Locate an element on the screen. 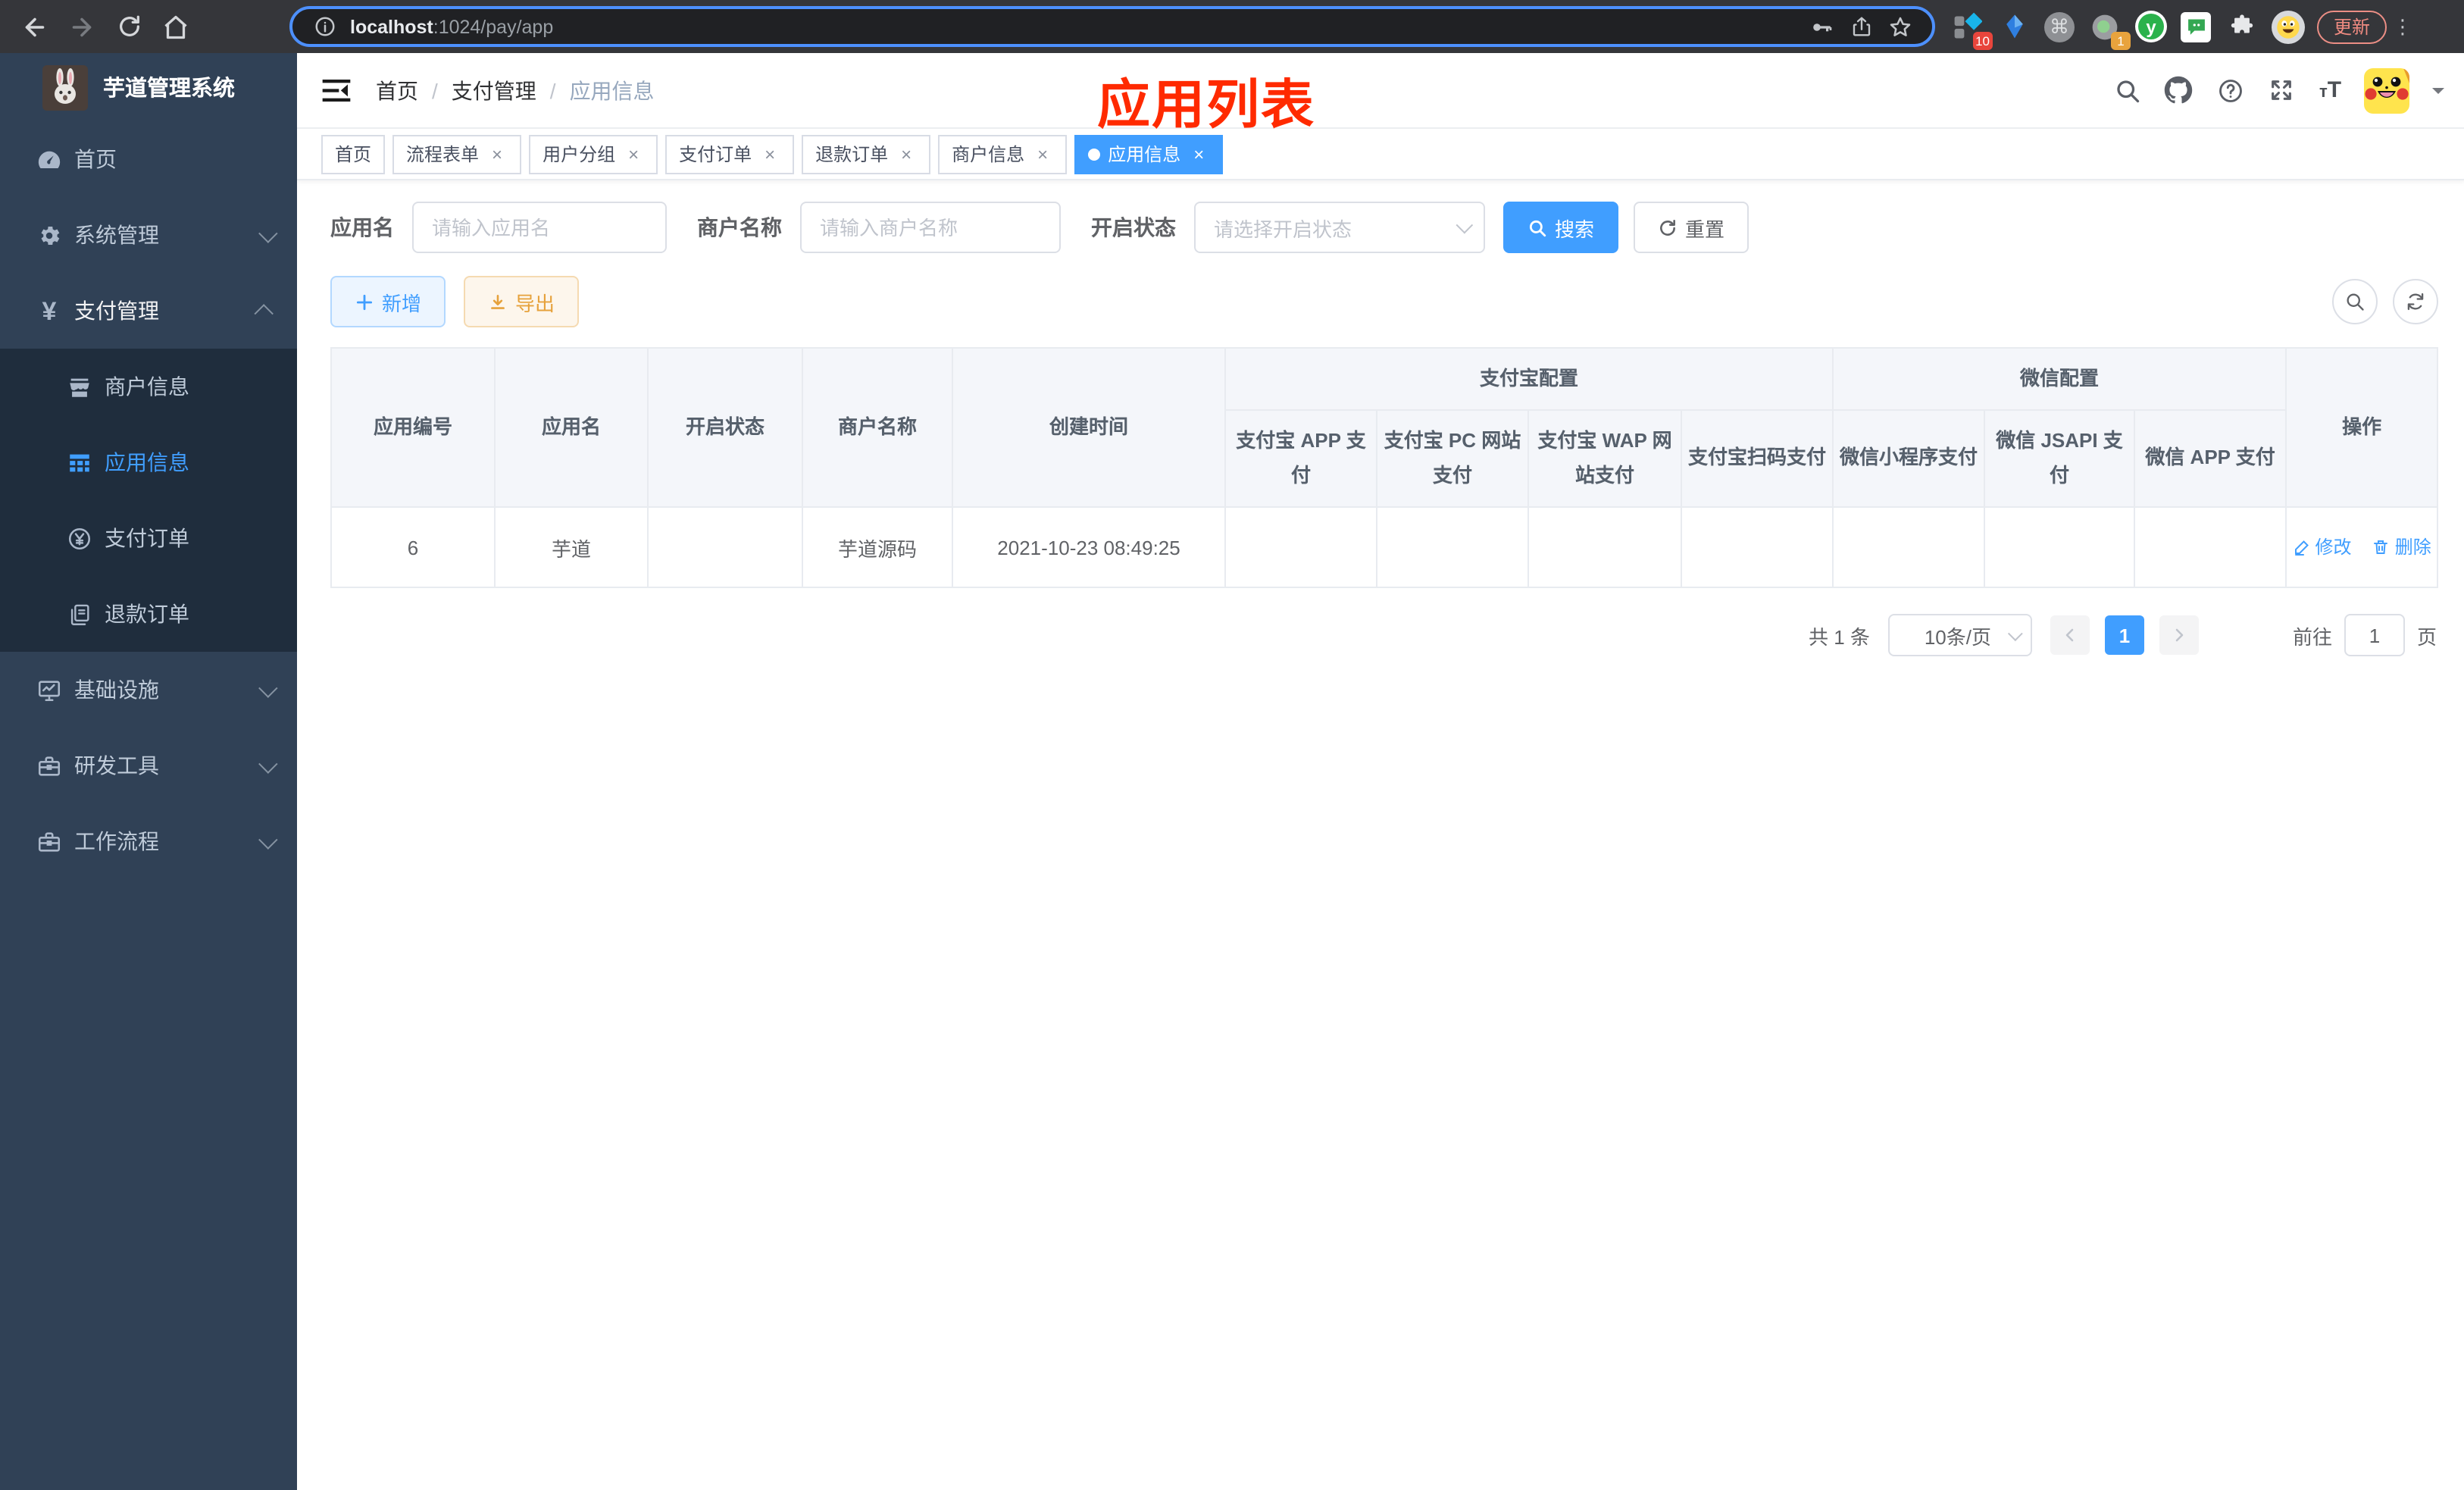  search-button: 搜索 is located at coordinates (1561, 227).